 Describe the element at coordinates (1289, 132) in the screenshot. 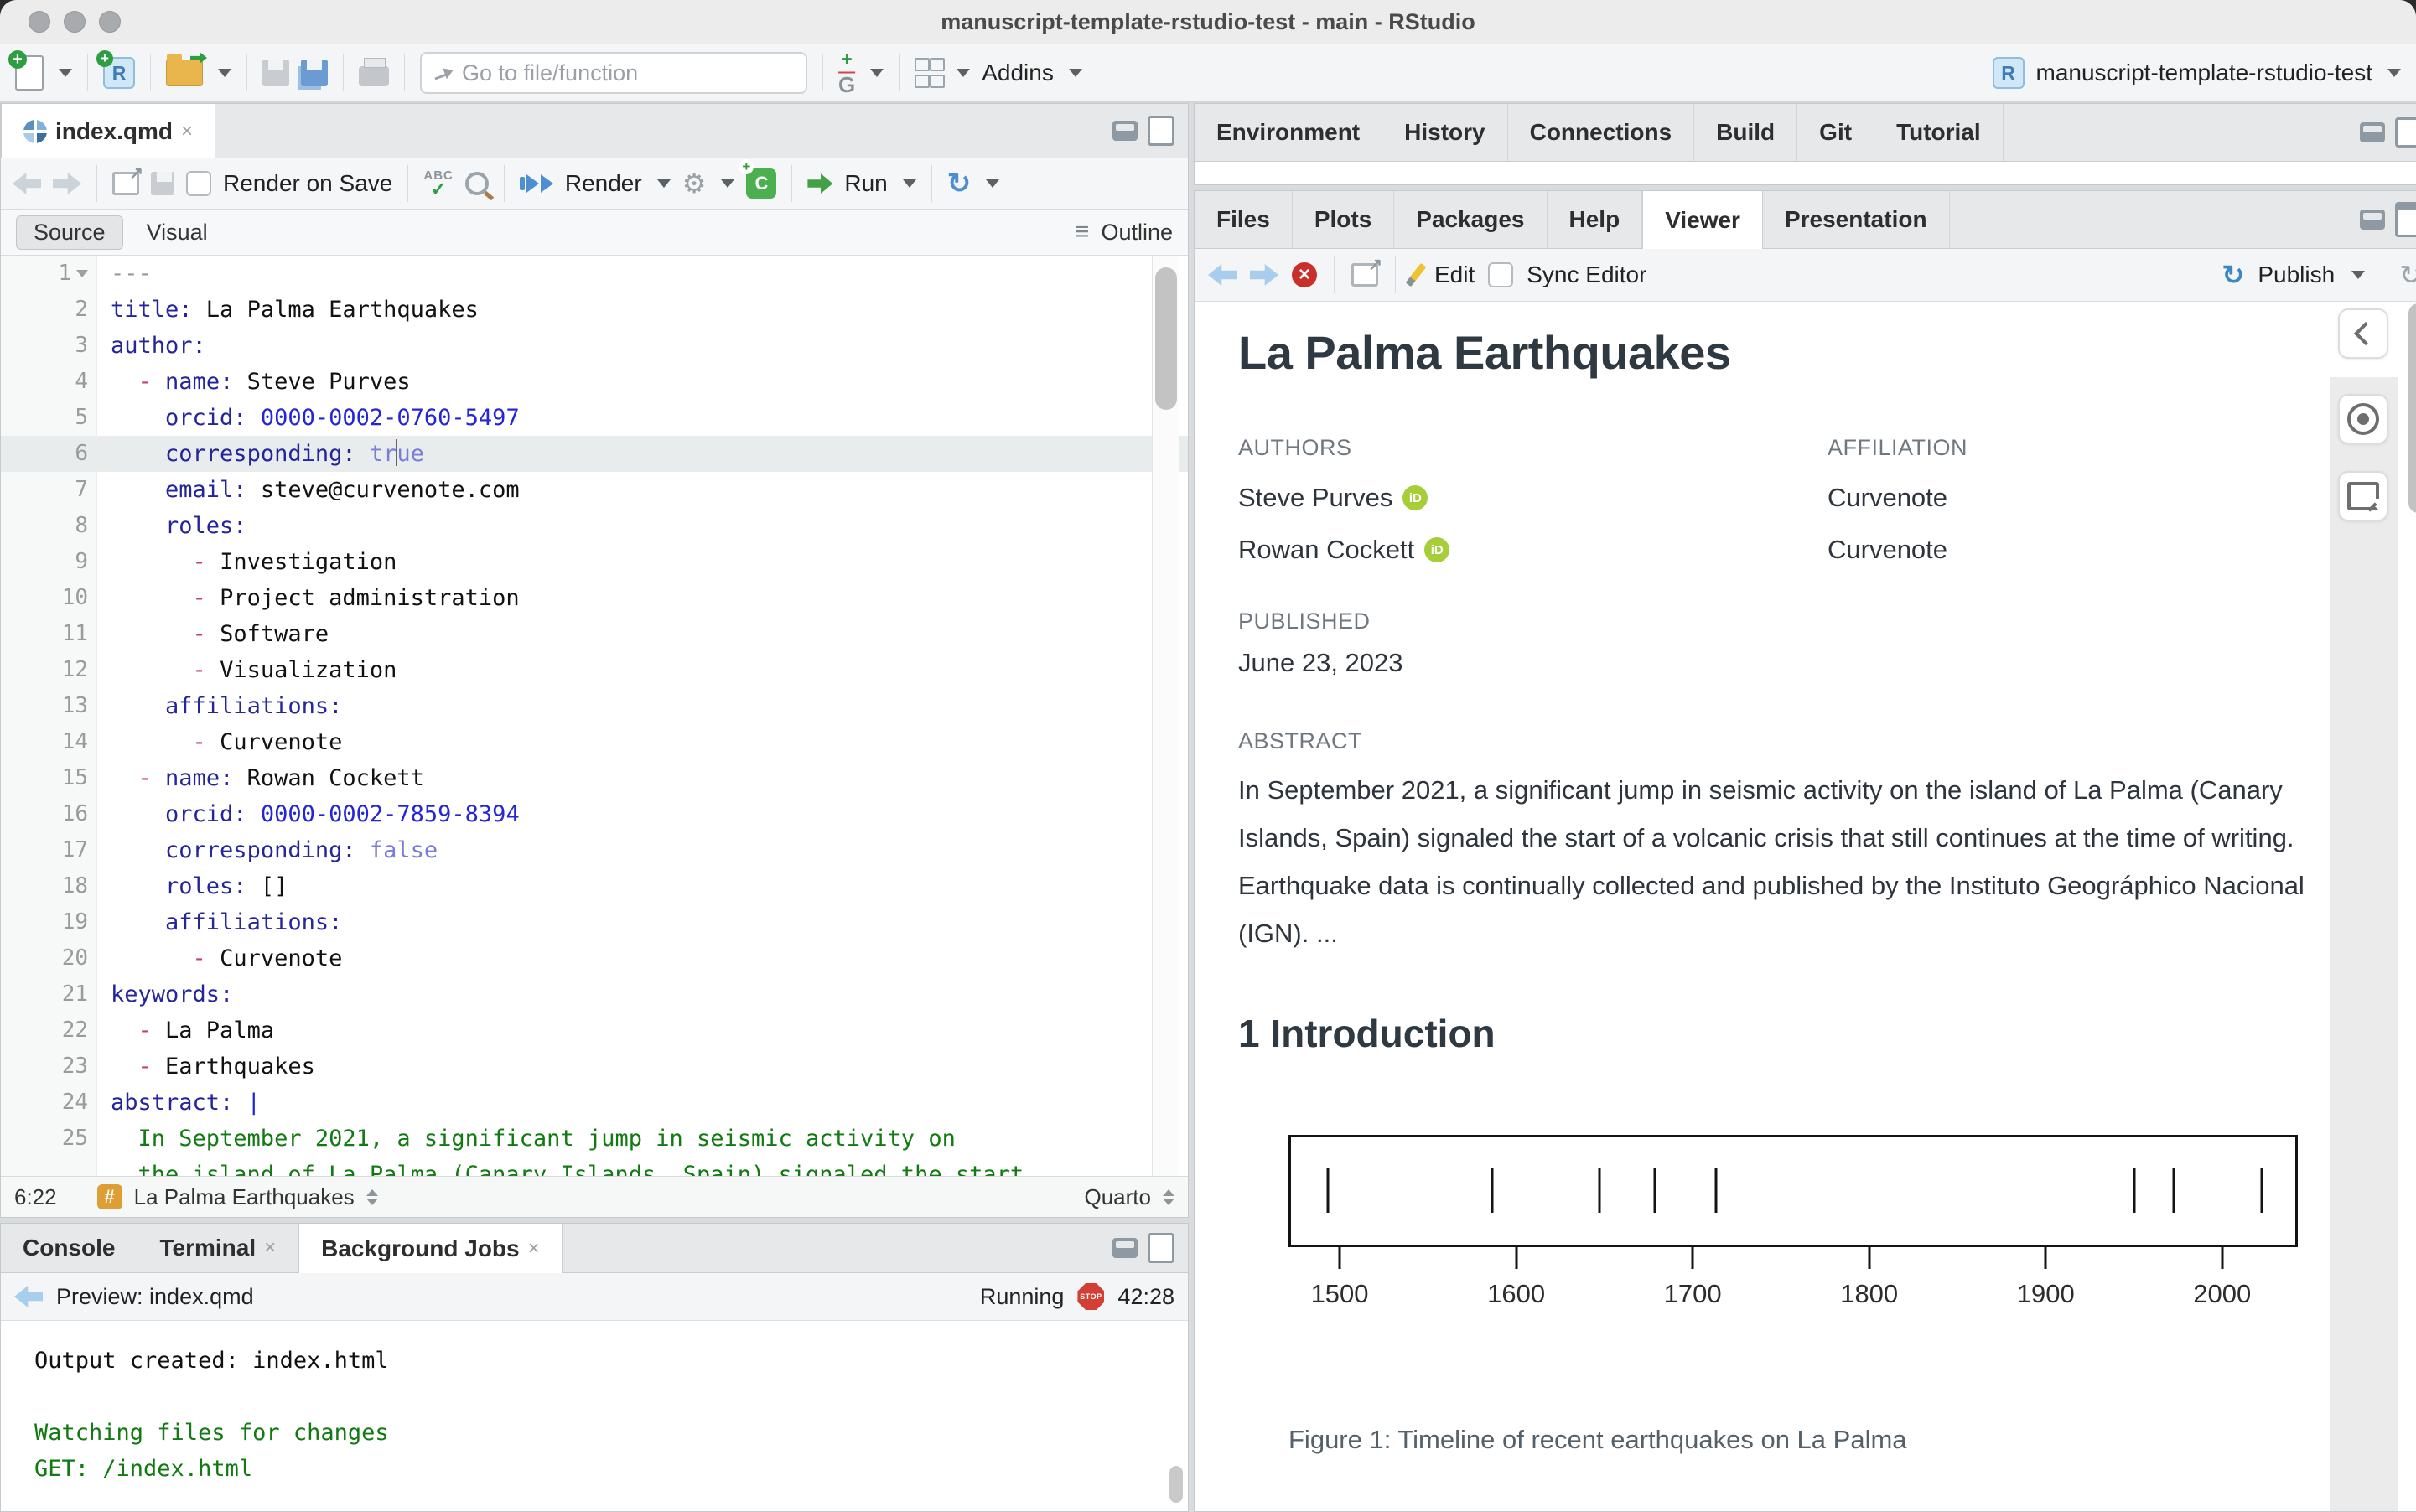

I see `tab-environment: Environment` at that location.